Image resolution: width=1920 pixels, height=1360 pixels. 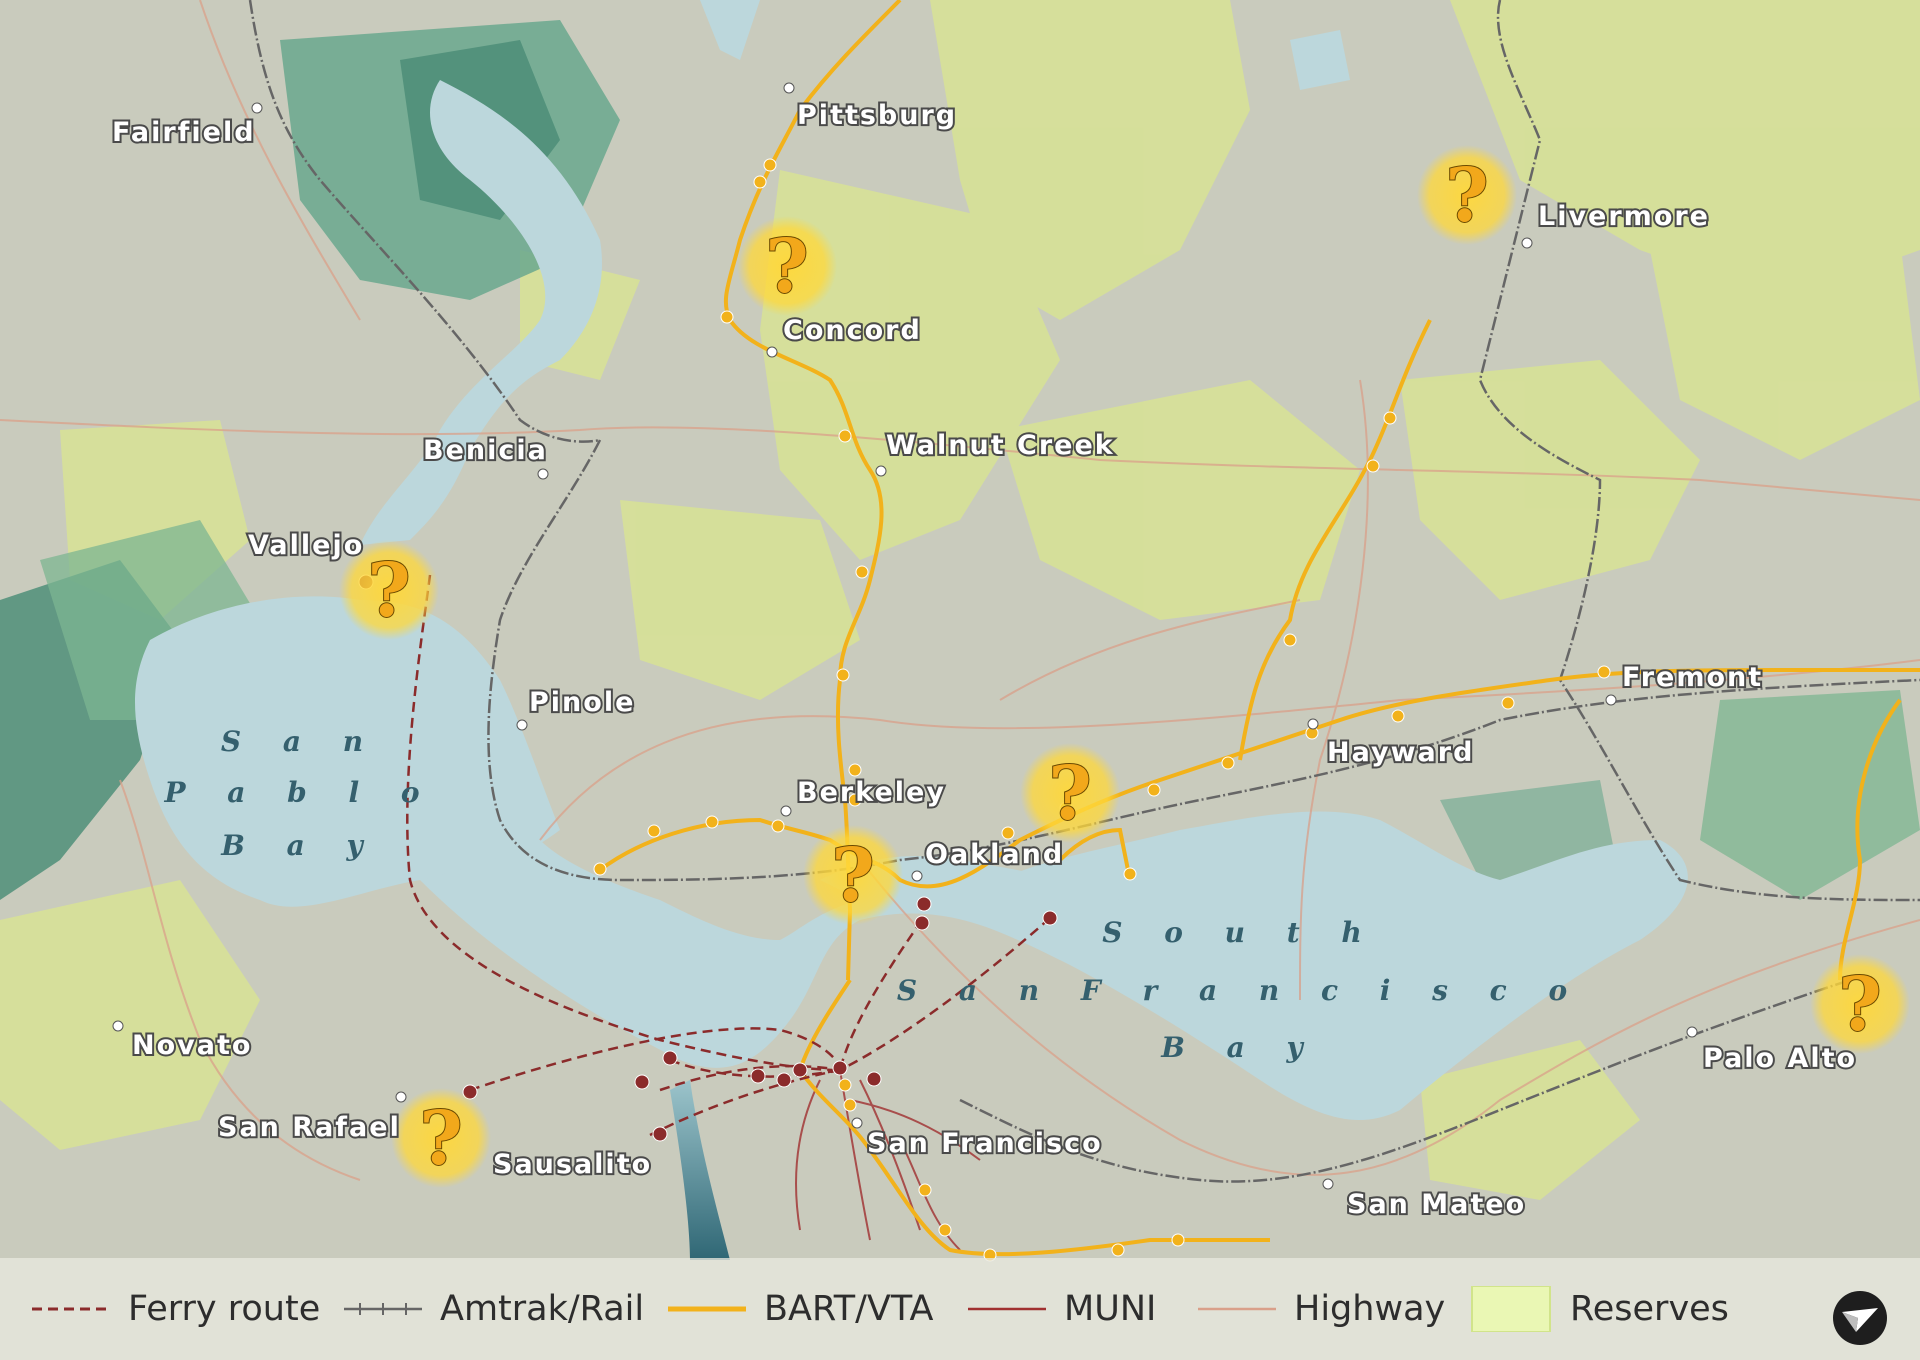 I want to click on city-label-hayward: Hayward, so click(x=1400, y=752).